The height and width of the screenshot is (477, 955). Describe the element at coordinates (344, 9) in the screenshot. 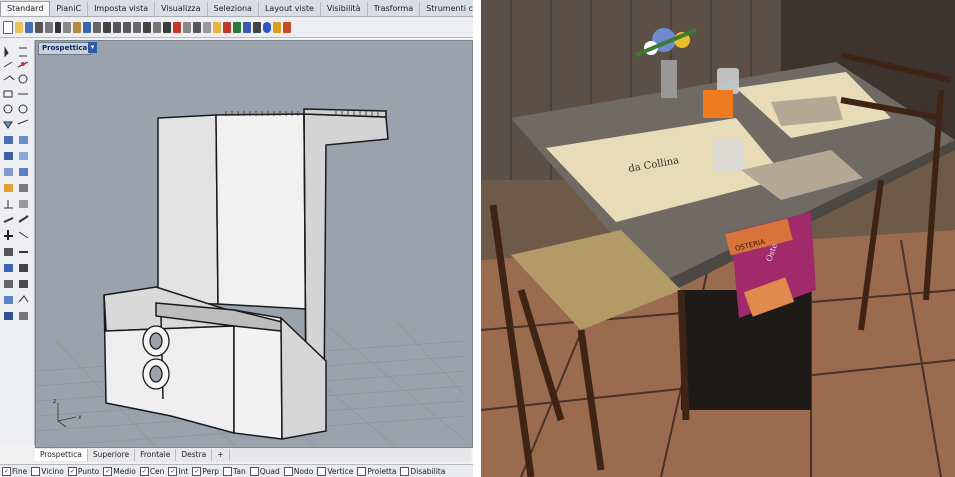

I see `tab-visibilita: Visibilità` at that location.